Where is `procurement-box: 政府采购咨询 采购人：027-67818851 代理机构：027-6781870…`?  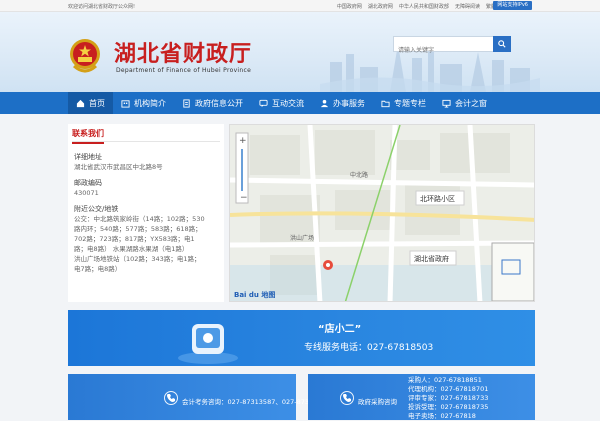 procurement-box: 政府采购咨询 采购人：027-67818851 代理机构：027-6781870… is located at coordinates (421, 397).